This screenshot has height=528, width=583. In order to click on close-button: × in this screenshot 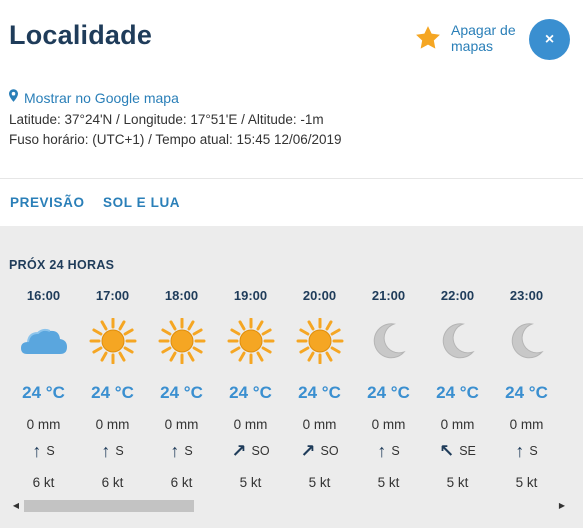, I will do `click(549, 39)`.